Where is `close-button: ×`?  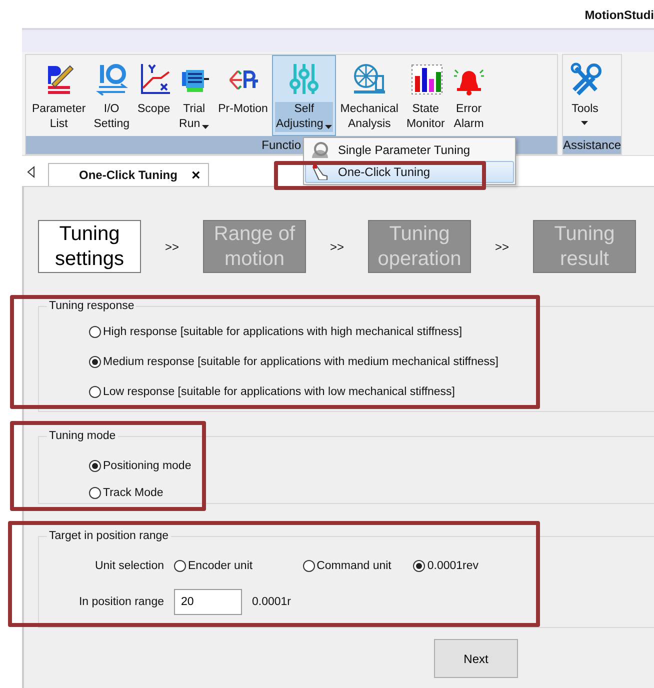
close-button: × is located at coordinates (195, 175).